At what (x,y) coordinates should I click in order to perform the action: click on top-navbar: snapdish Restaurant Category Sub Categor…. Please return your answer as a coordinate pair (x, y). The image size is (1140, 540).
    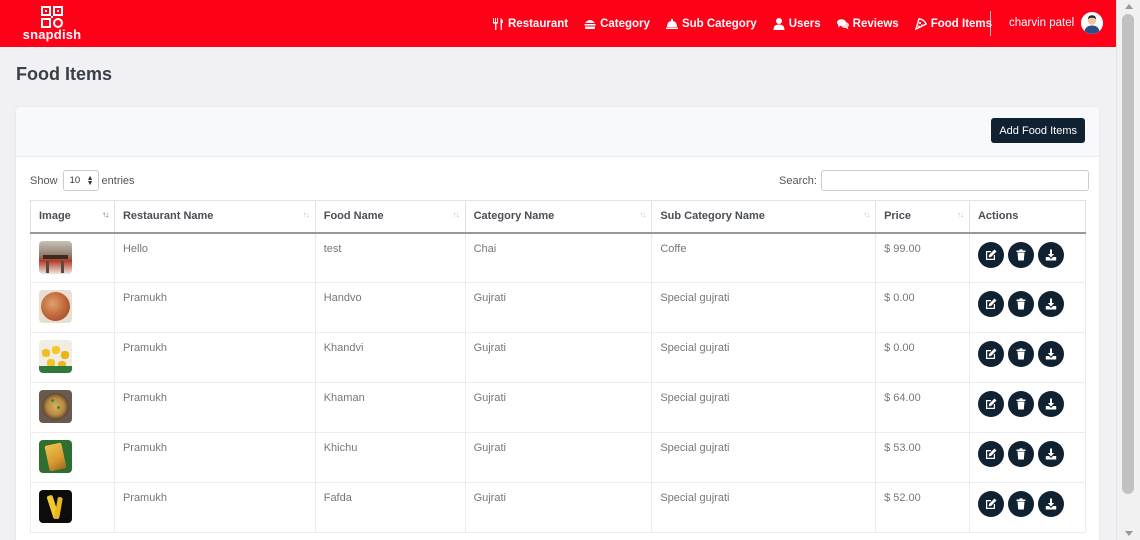
    Looking at the image, I should click on (558, 23).